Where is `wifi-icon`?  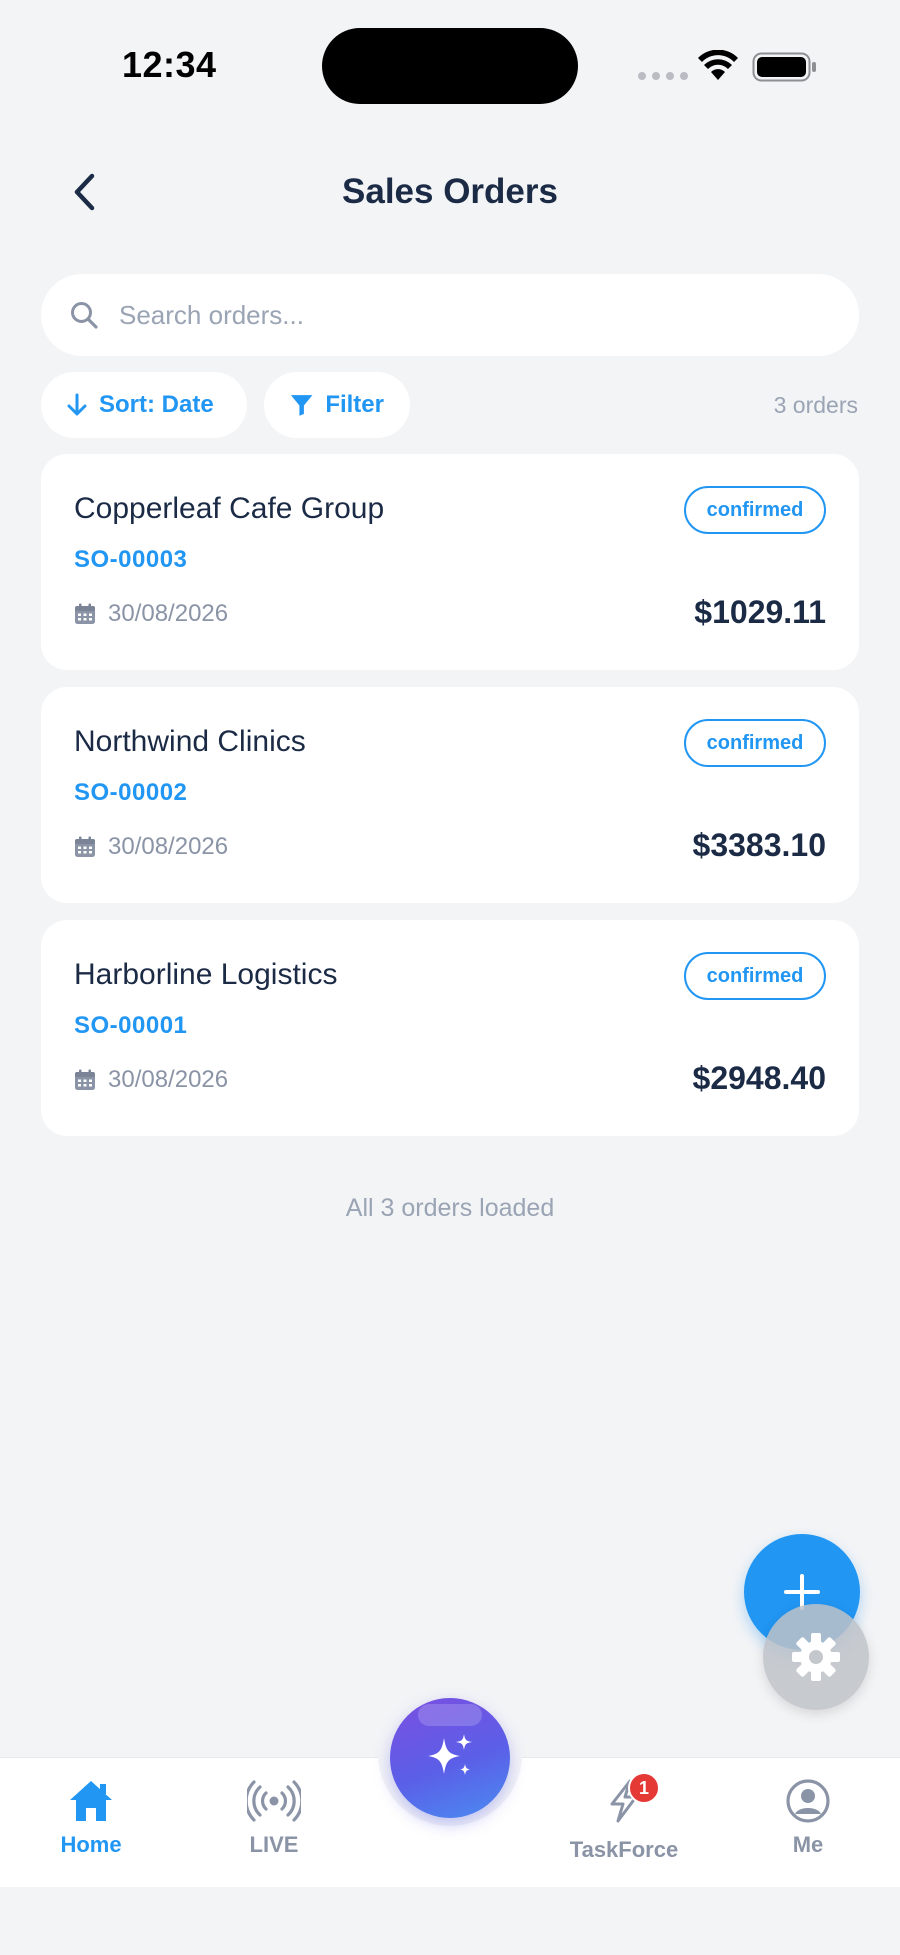 wifi-icon is located at coordinates (718, 65).